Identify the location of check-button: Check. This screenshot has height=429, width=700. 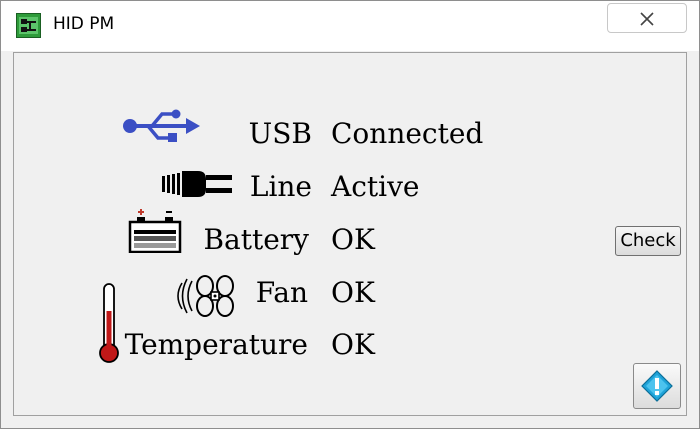
(648, 241).